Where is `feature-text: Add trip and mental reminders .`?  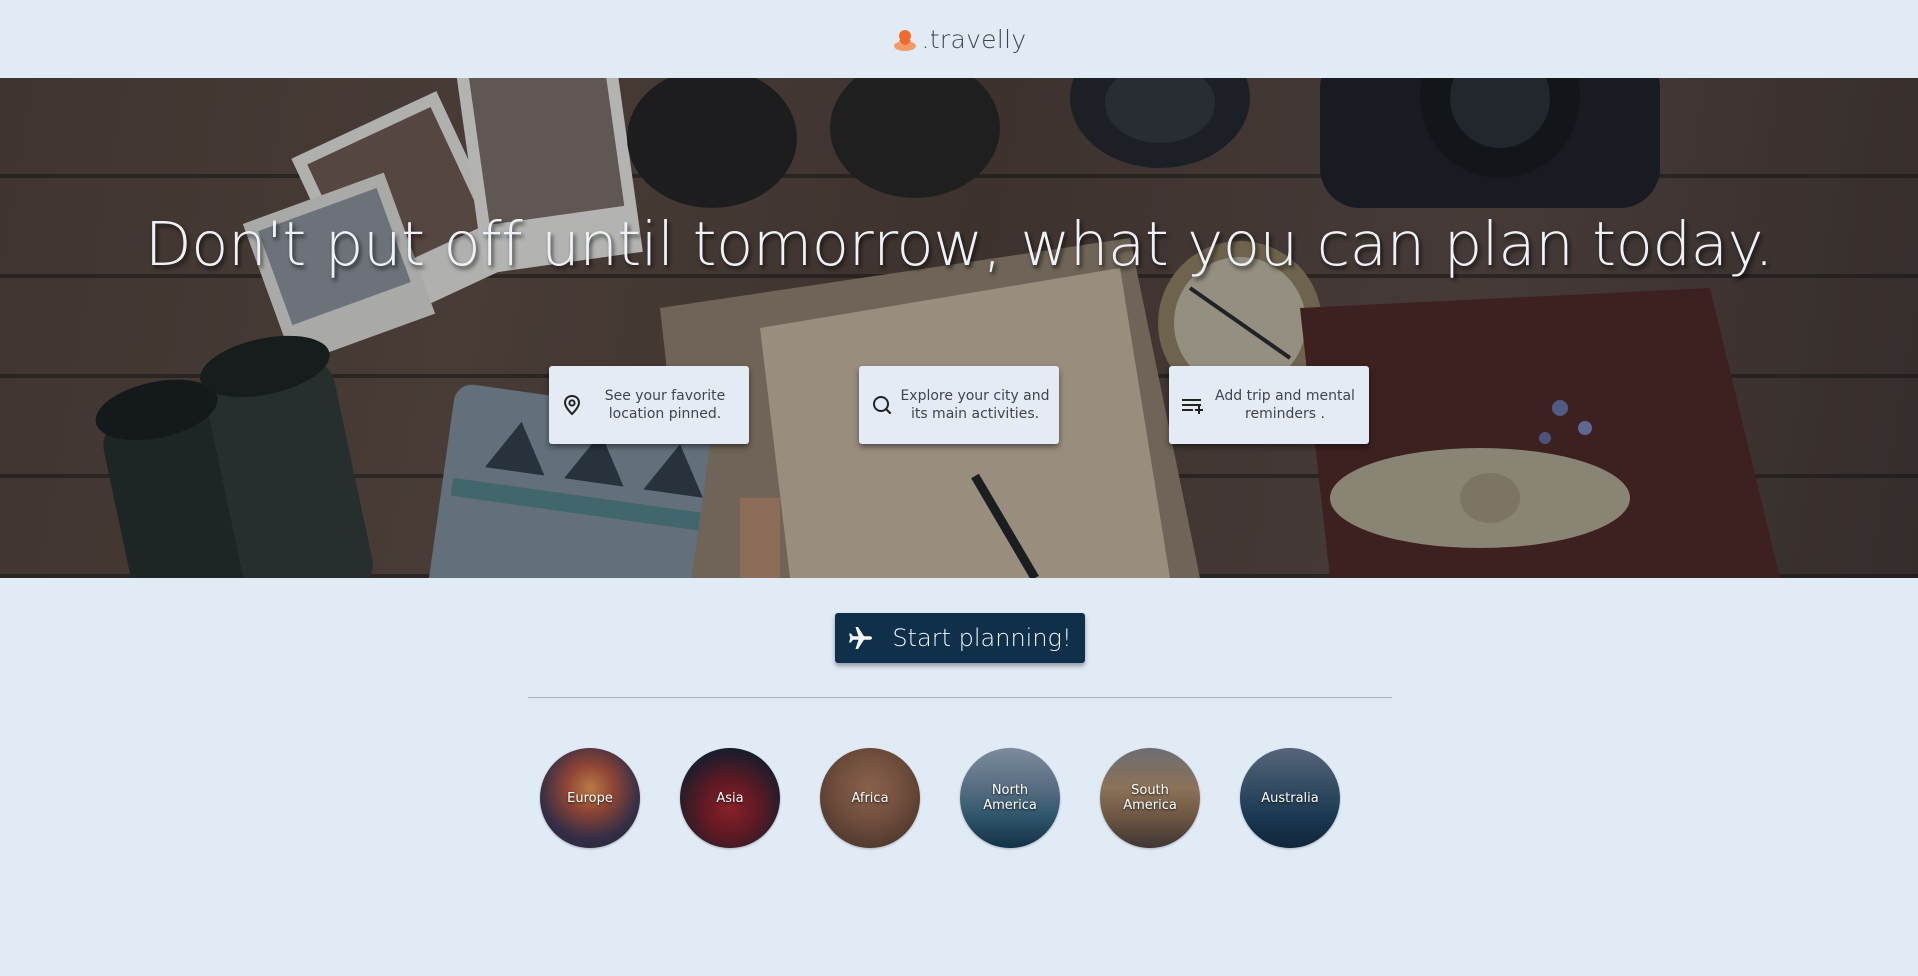 feature-text: Add trip and mental reminders . is located at coordinates (1285, 405).